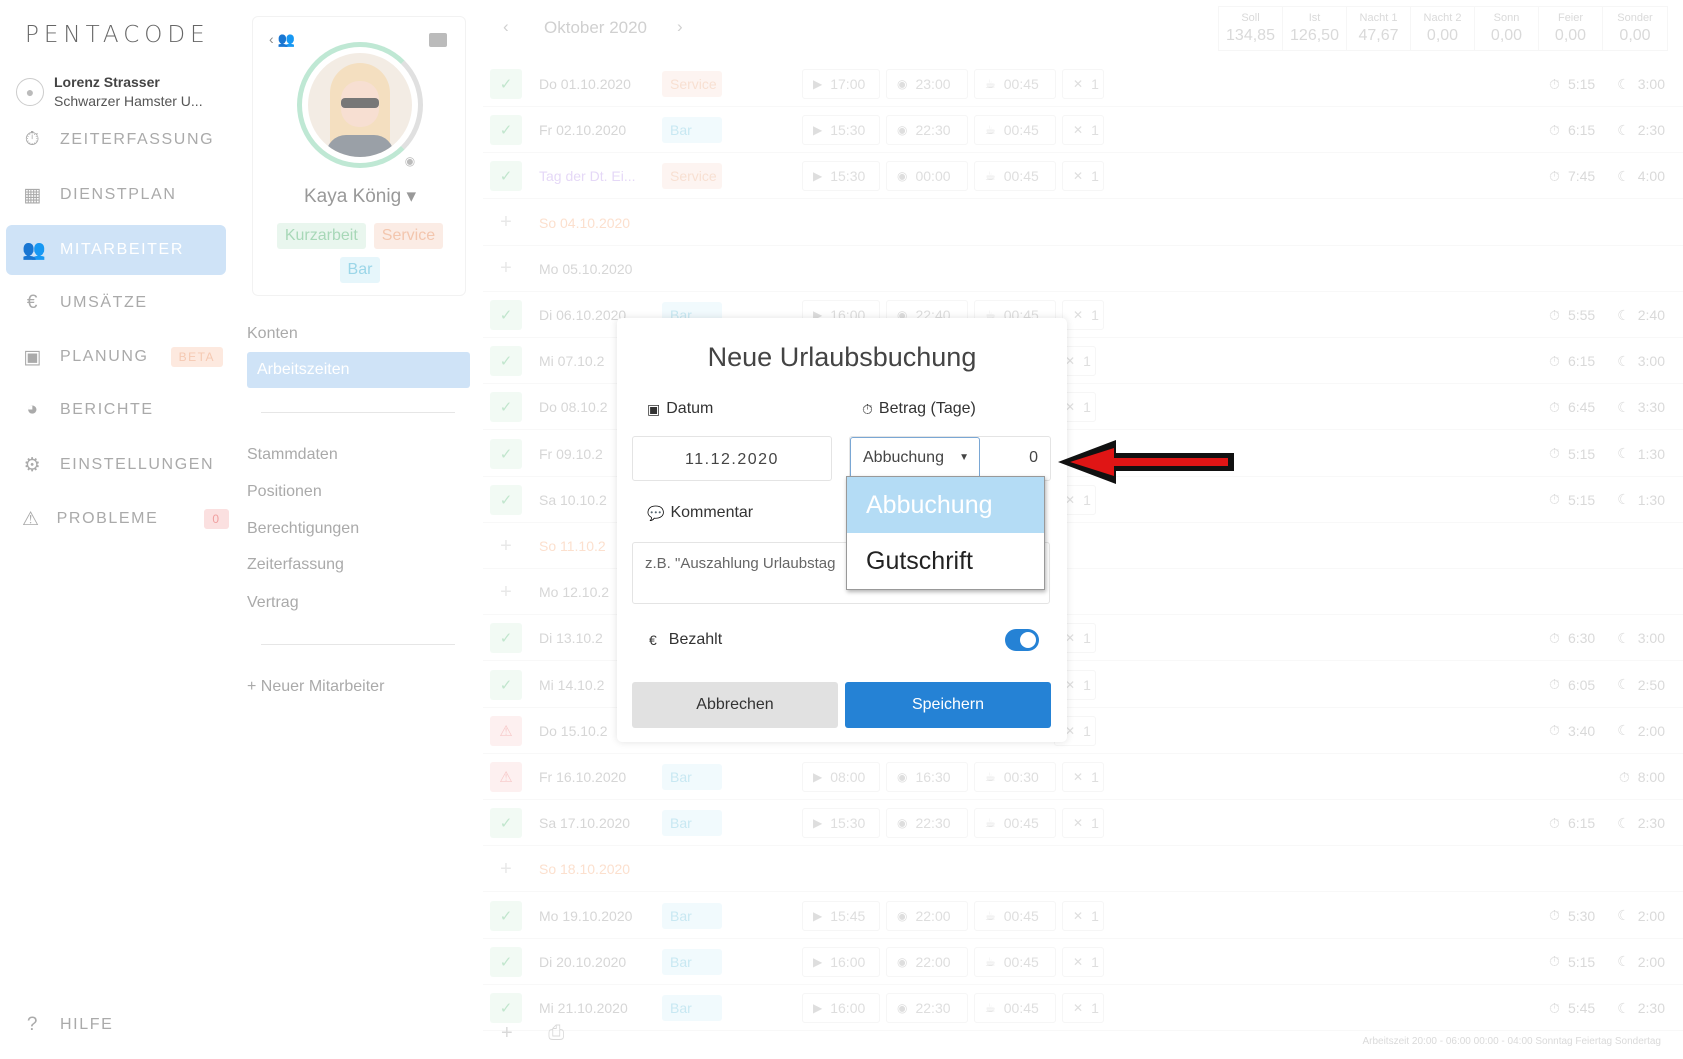  I want to click on nav-dienstplan: ▦ DIENSTPLAN, so click(116, 195).